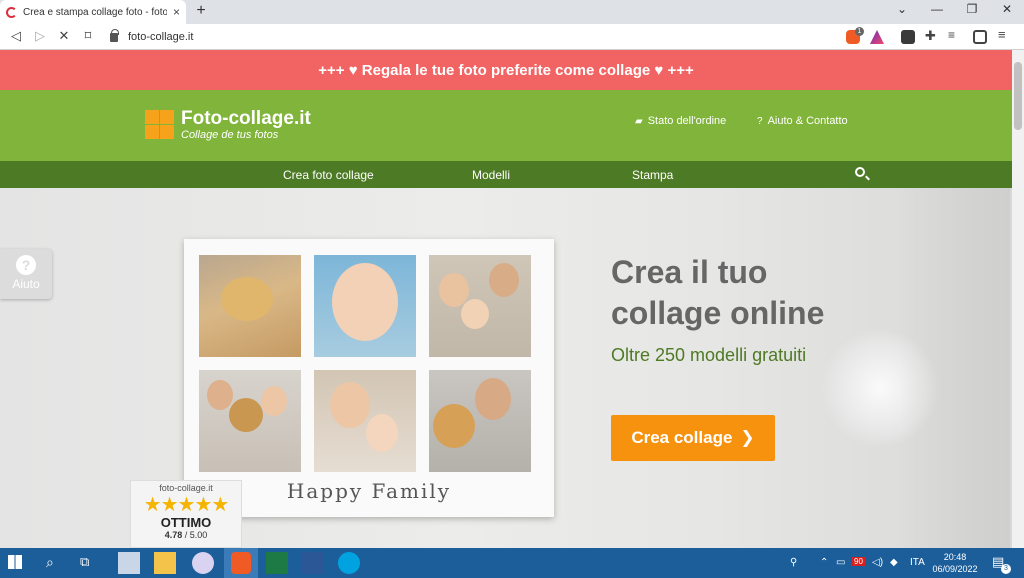  Describe the element at coordinates (877, 37) in the screenshot. I see `brave-rewards-icon` at that location.